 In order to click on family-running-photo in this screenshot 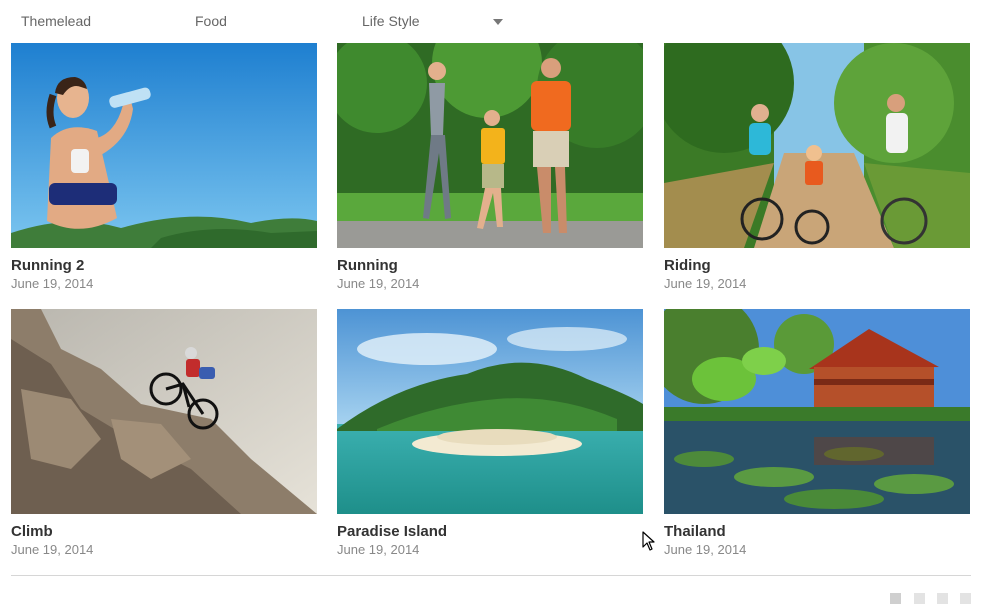, I will do `click(490, 145)`.